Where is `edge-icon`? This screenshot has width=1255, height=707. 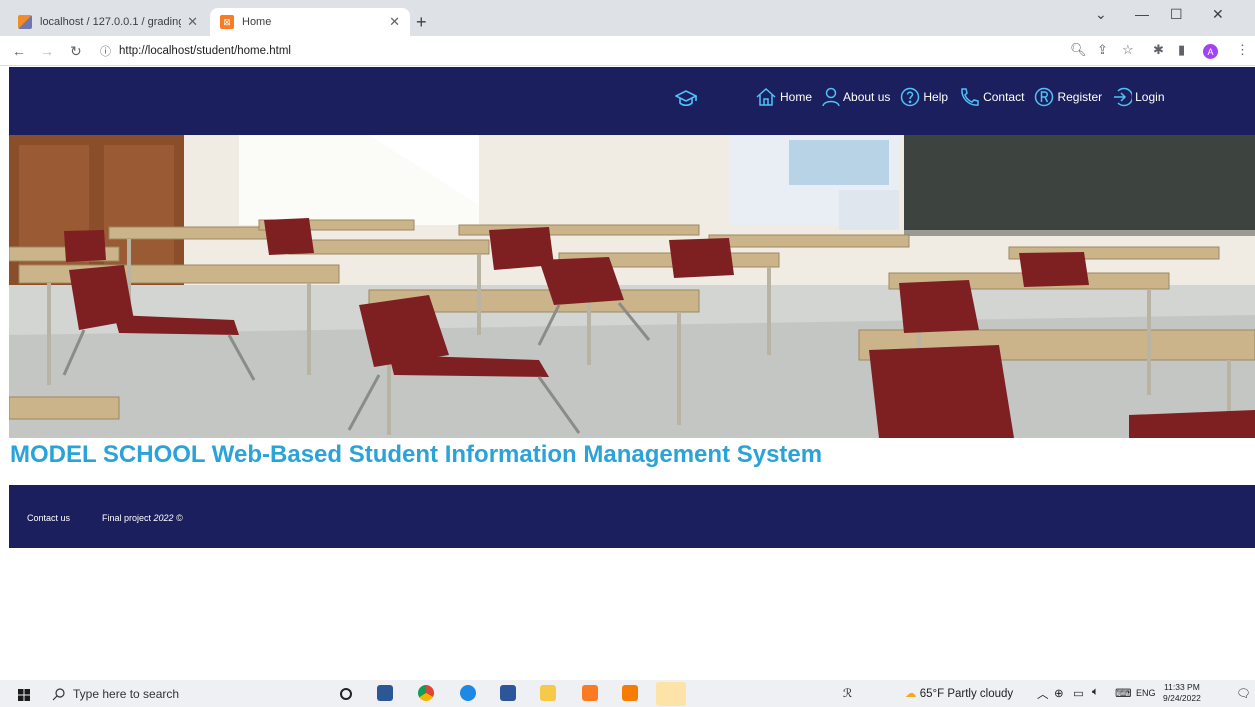
edge-icon is located at coordinates (468, 693).